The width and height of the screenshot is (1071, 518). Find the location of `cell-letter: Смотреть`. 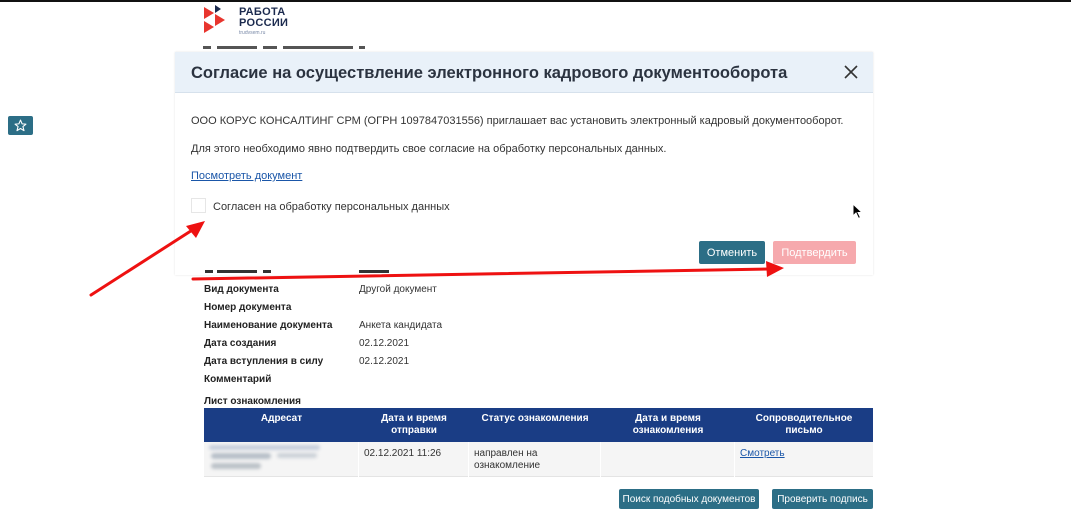

cell-letter: Смотреть is located at coordinates (804, 459).